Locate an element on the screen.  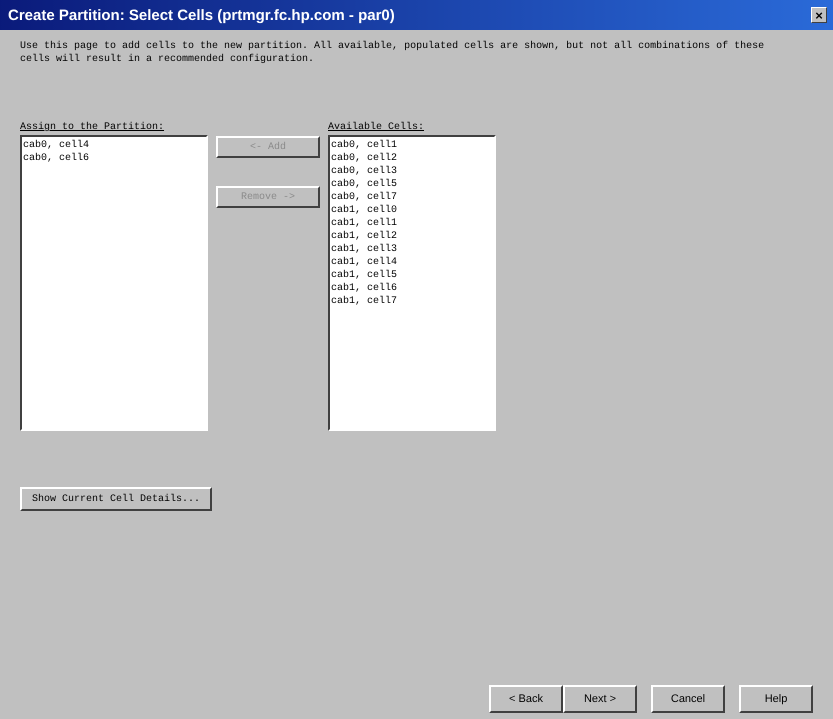
list-item: cab1, cell2 is located at coordinates (412, 236).